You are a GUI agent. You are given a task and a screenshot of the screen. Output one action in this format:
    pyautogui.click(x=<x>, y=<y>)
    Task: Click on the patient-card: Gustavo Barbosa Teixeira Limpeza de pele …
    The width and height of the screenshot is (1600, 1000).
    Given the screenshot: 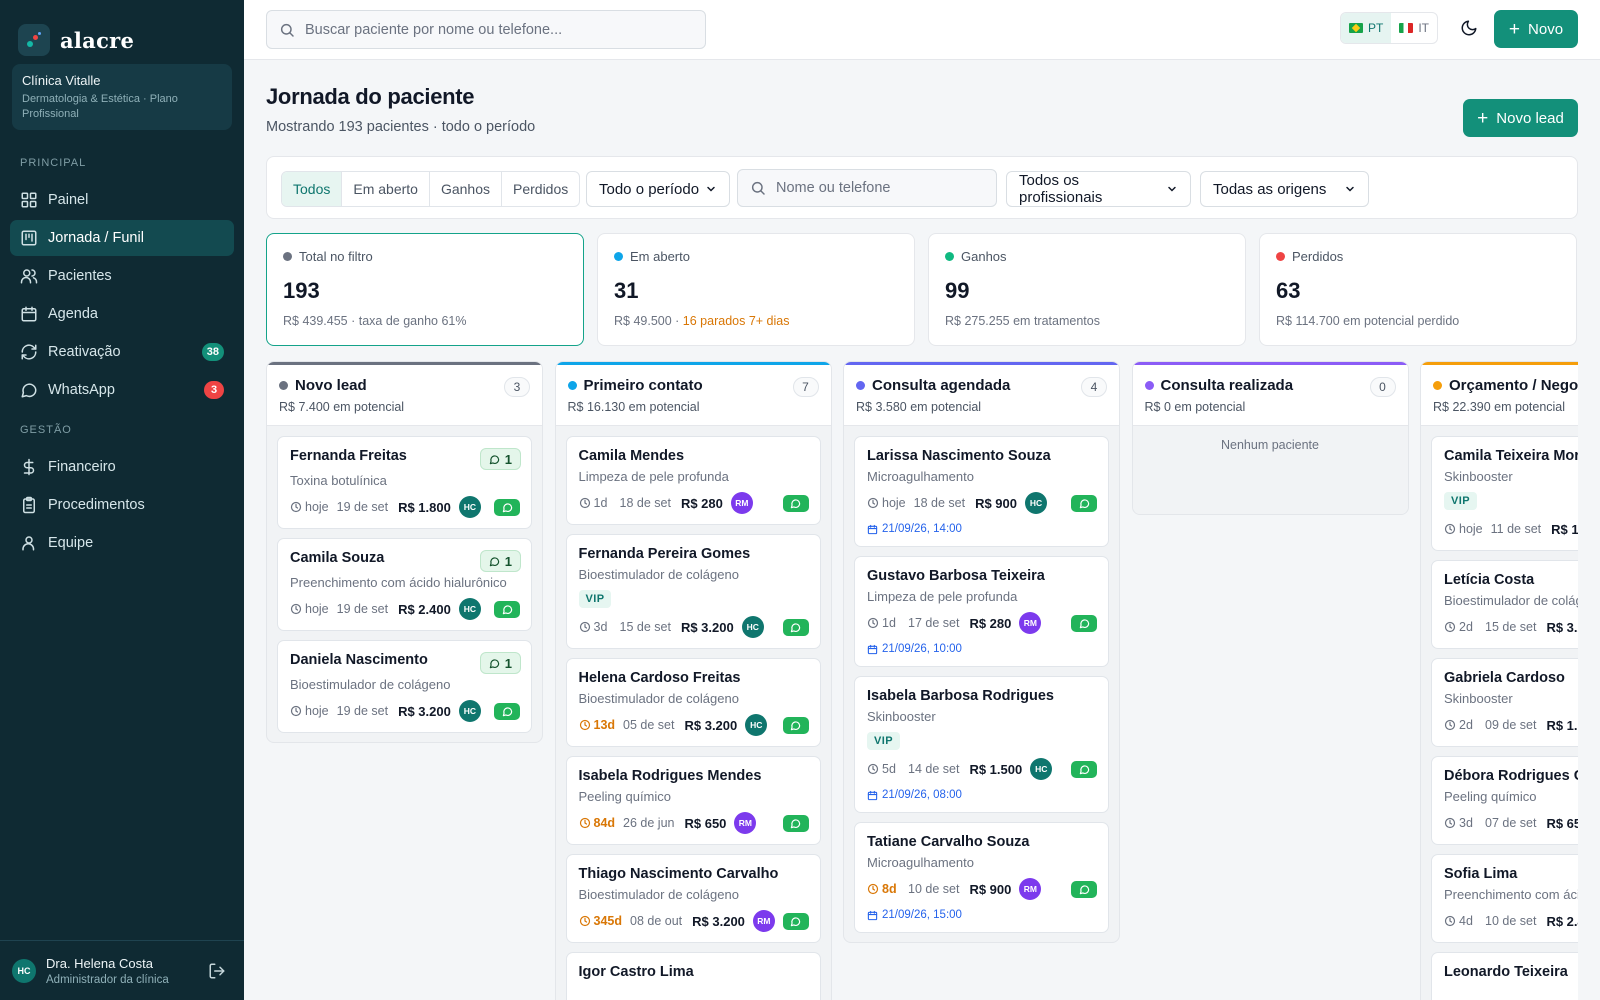 What is the action you would take?
    pyautogui.click(x=981, y=611)
    